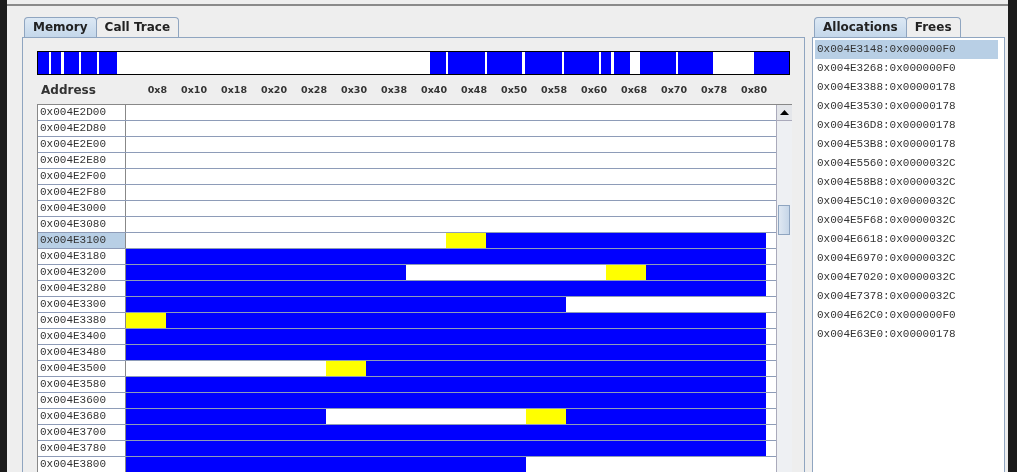  What do you see at coordinates (906, 49) in the screenshot?
I see `allocation-item: 0x004E3148:0x000000F0` at bounding box center [906, 49].